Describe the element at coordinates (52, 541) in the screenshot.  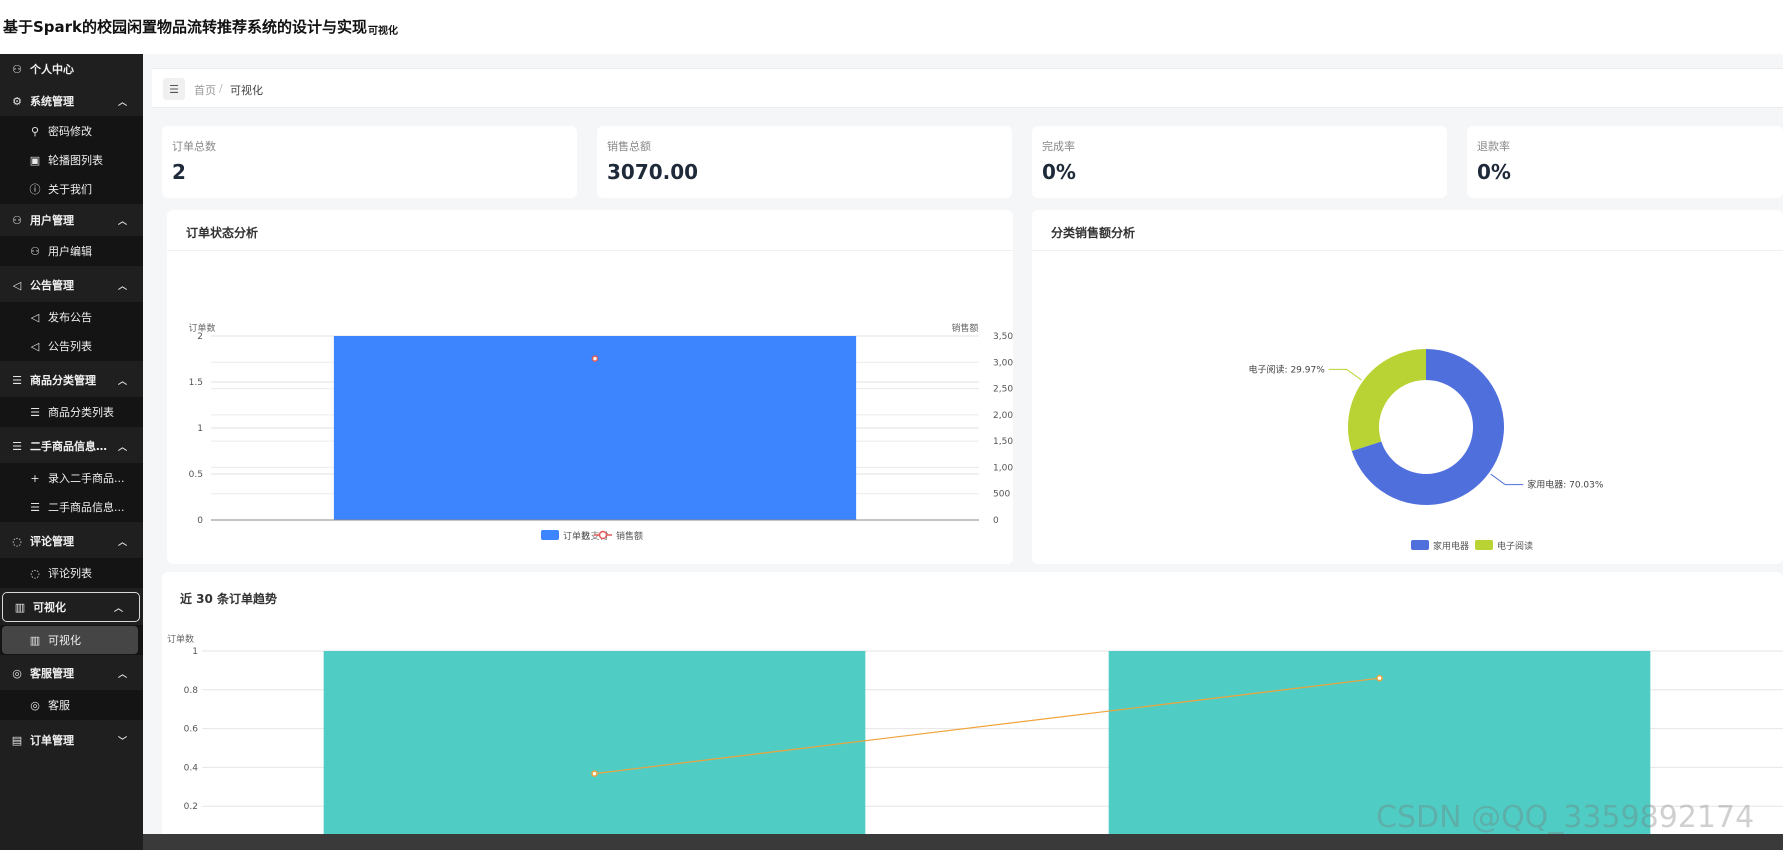
I see `sidebar-item-label: 评论管理` at that location.